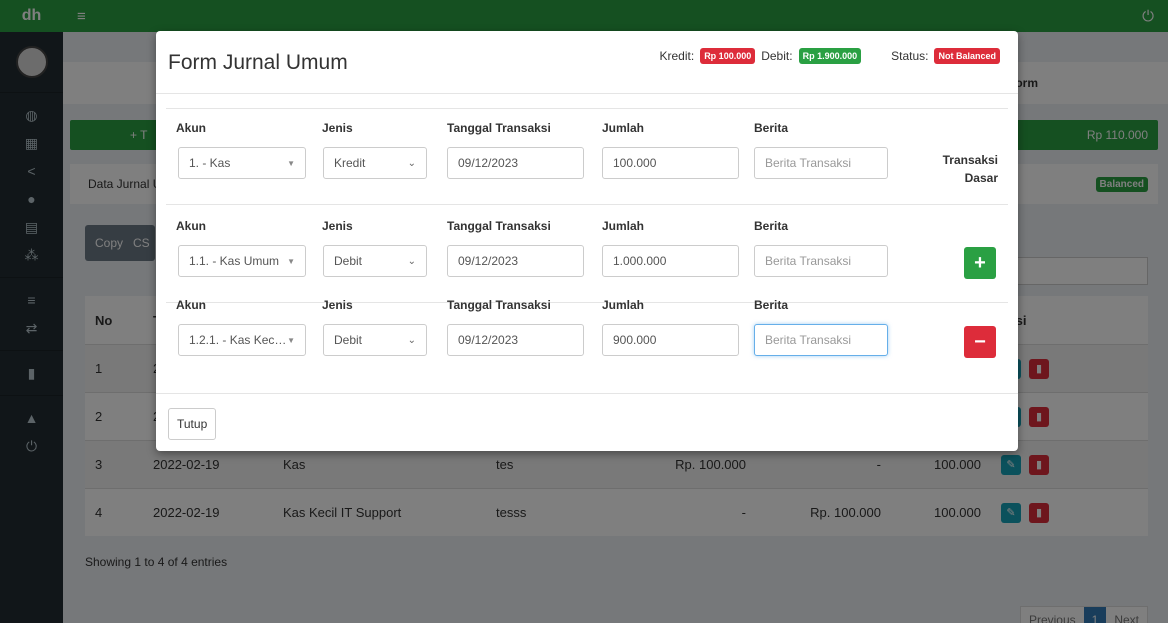 This screenshot has width=1168, height=623. I want to click on transaksi-dasar-label: Transaksi Dasar, so click(970, 169).